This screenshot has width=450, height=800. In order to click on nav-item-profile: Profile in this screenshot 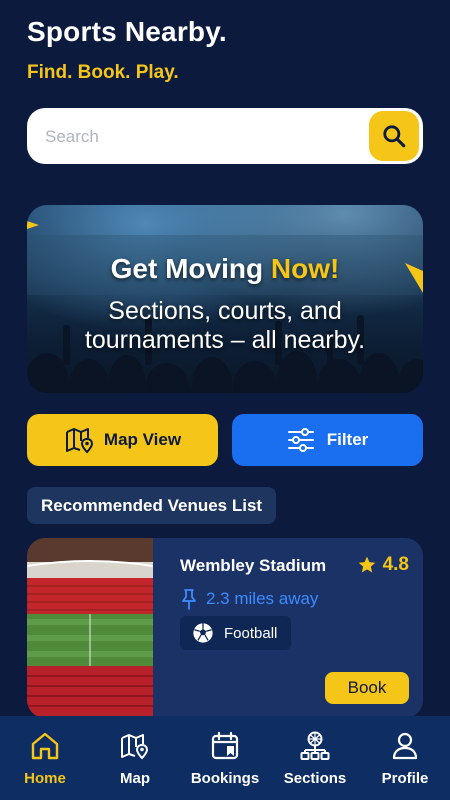, I will do `click(405, 758)`.